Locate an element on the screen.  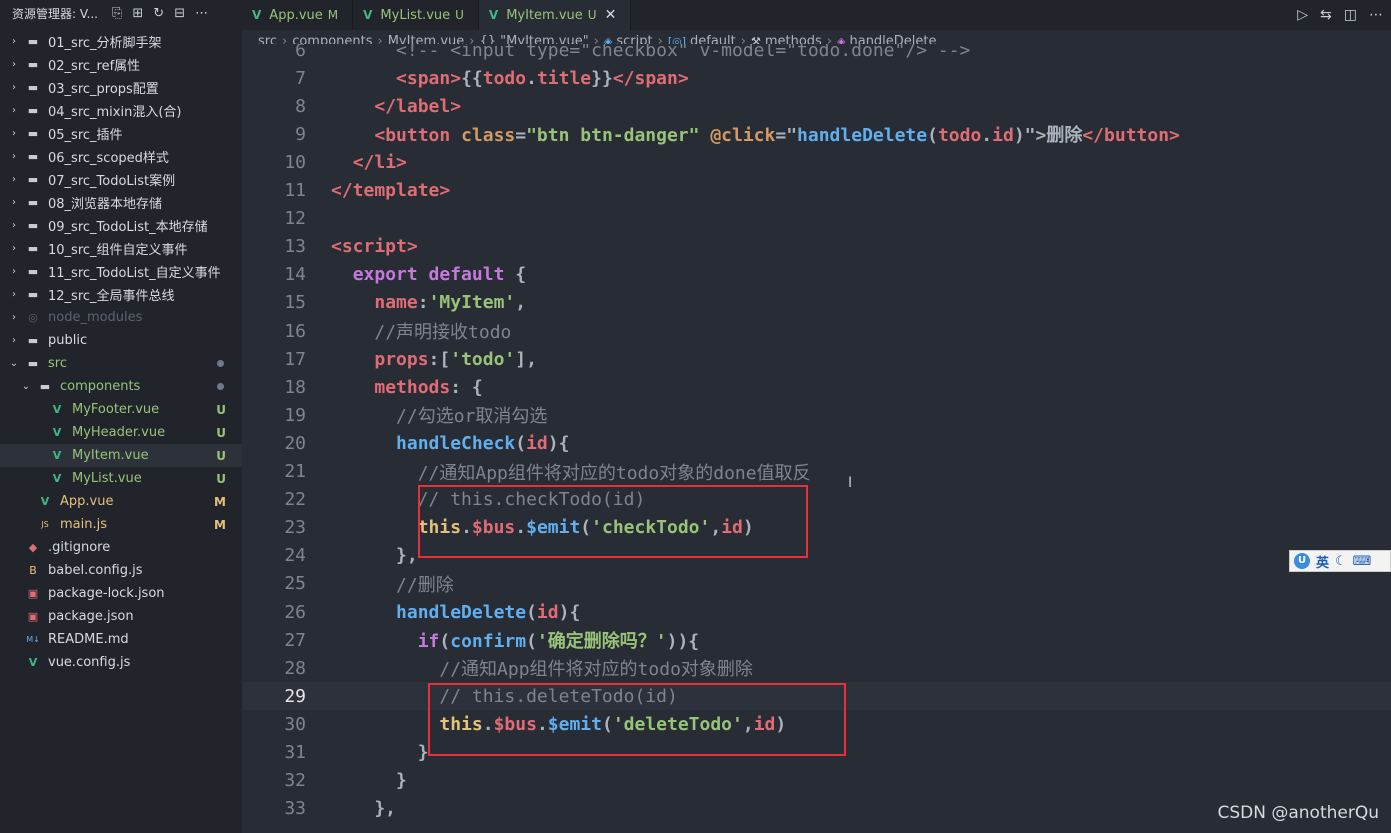
code-line: 12 is located at coordinates (816, 219).